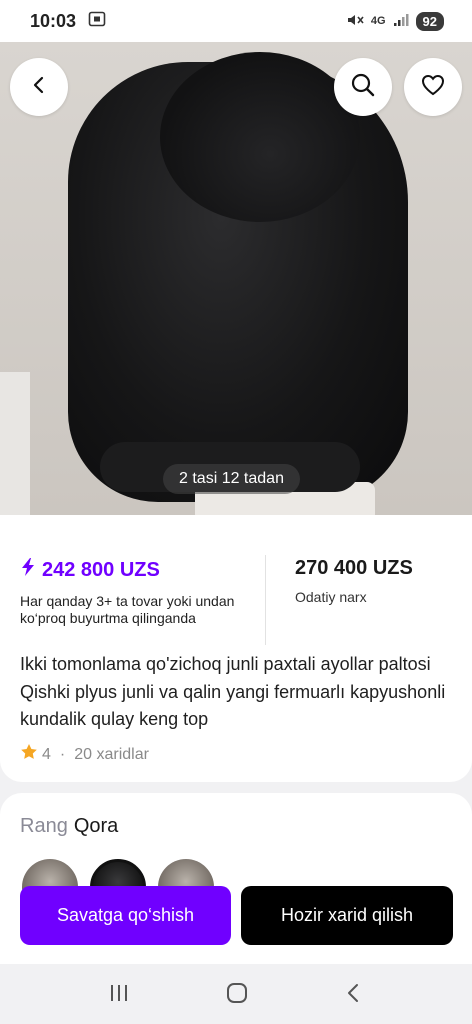 This screenshot has height=1024, width=472. I want to click on lightning-icon, so click(28, 570).